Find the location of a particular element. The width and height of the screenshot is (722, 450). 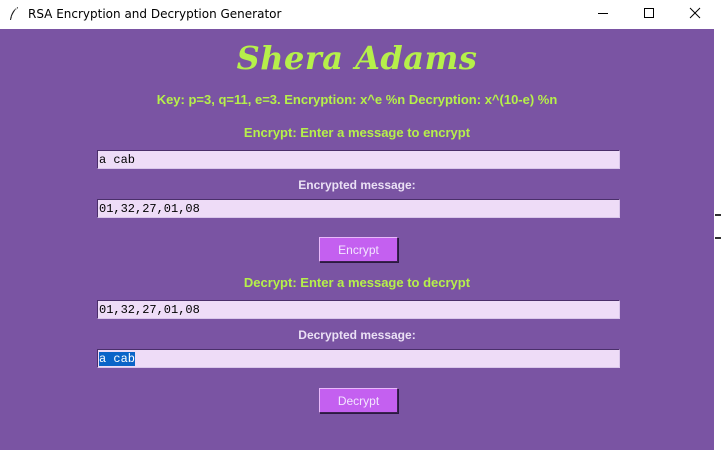

encrypted-output-field: 01,32,27,01,08 is located at coordinates (358, 208).